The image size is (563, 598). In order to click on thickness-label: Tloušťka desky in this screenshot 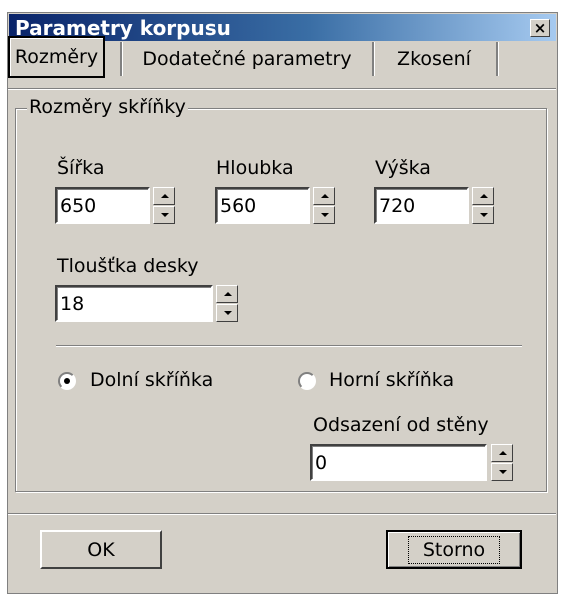, I will do `click(128, 266)`.